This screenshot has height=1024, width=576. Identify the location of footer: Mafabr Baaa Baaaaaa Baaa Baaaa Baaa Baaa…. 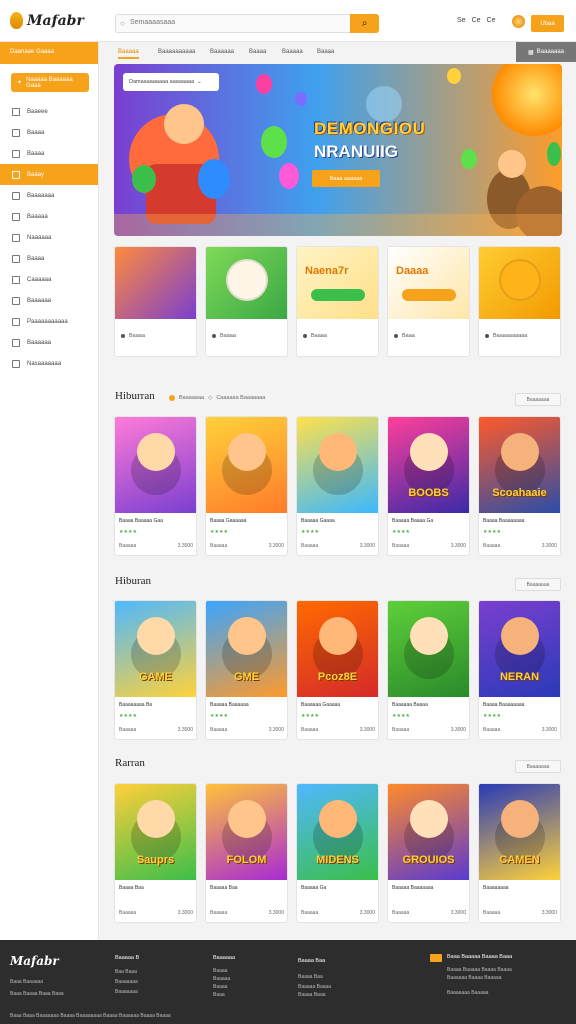
(288, 982).